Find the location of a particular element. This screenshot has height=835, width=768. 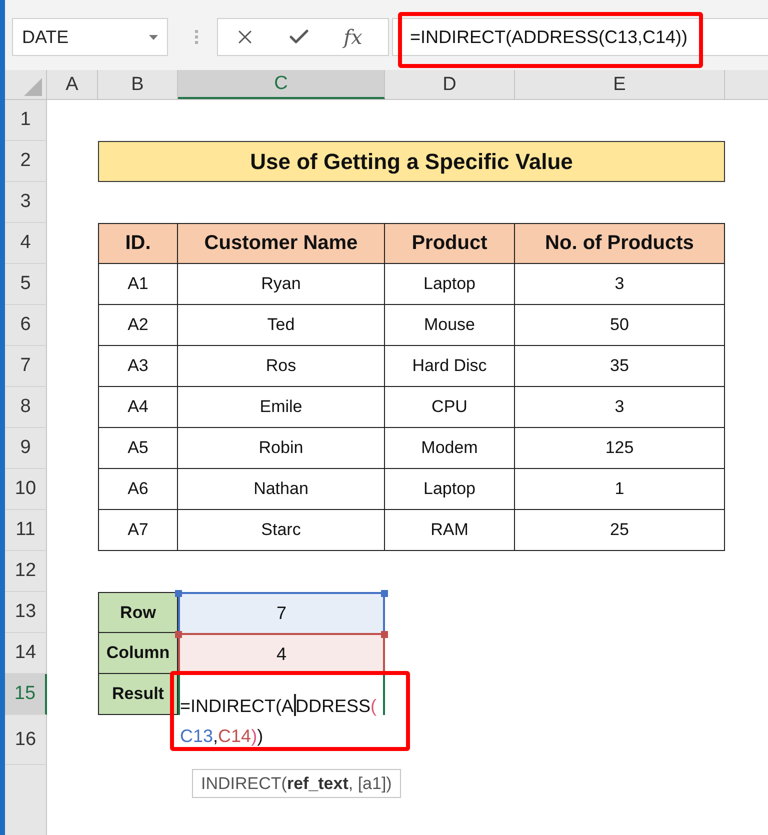

table-cell: Modem is located at coordinates (450, 448).